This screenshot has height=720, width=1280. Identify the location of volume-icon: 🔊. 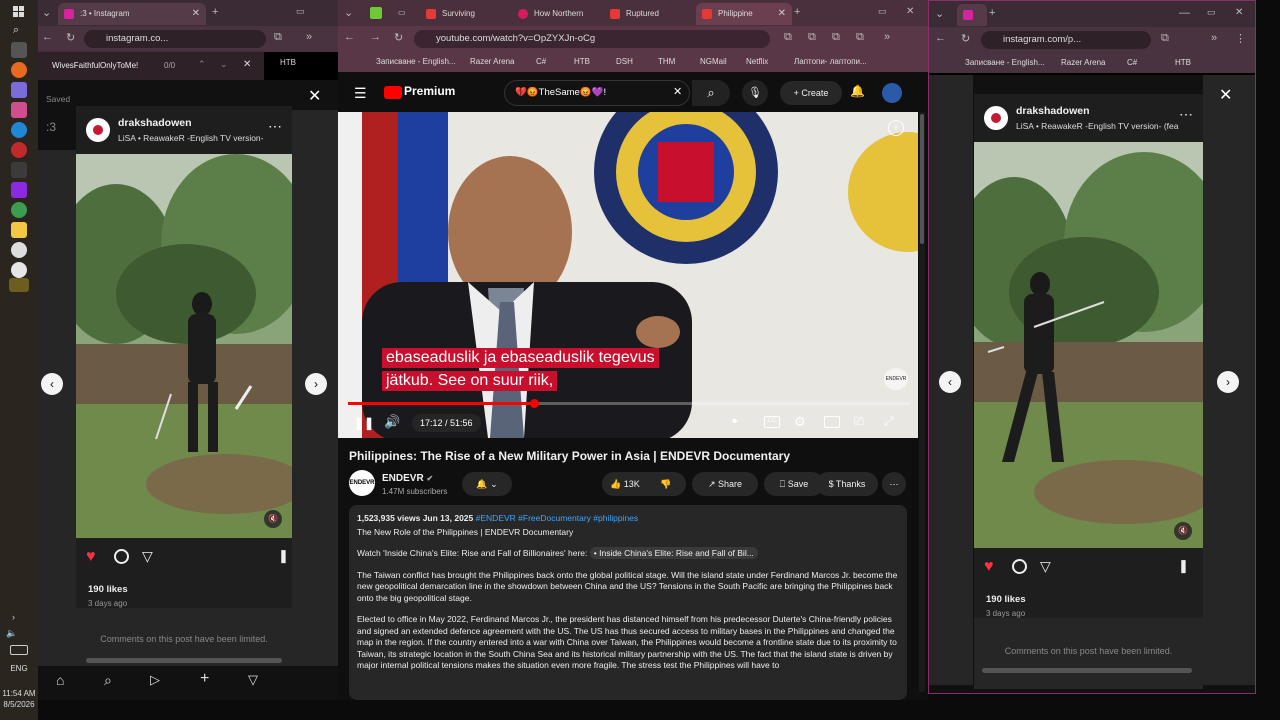
(392, 422).